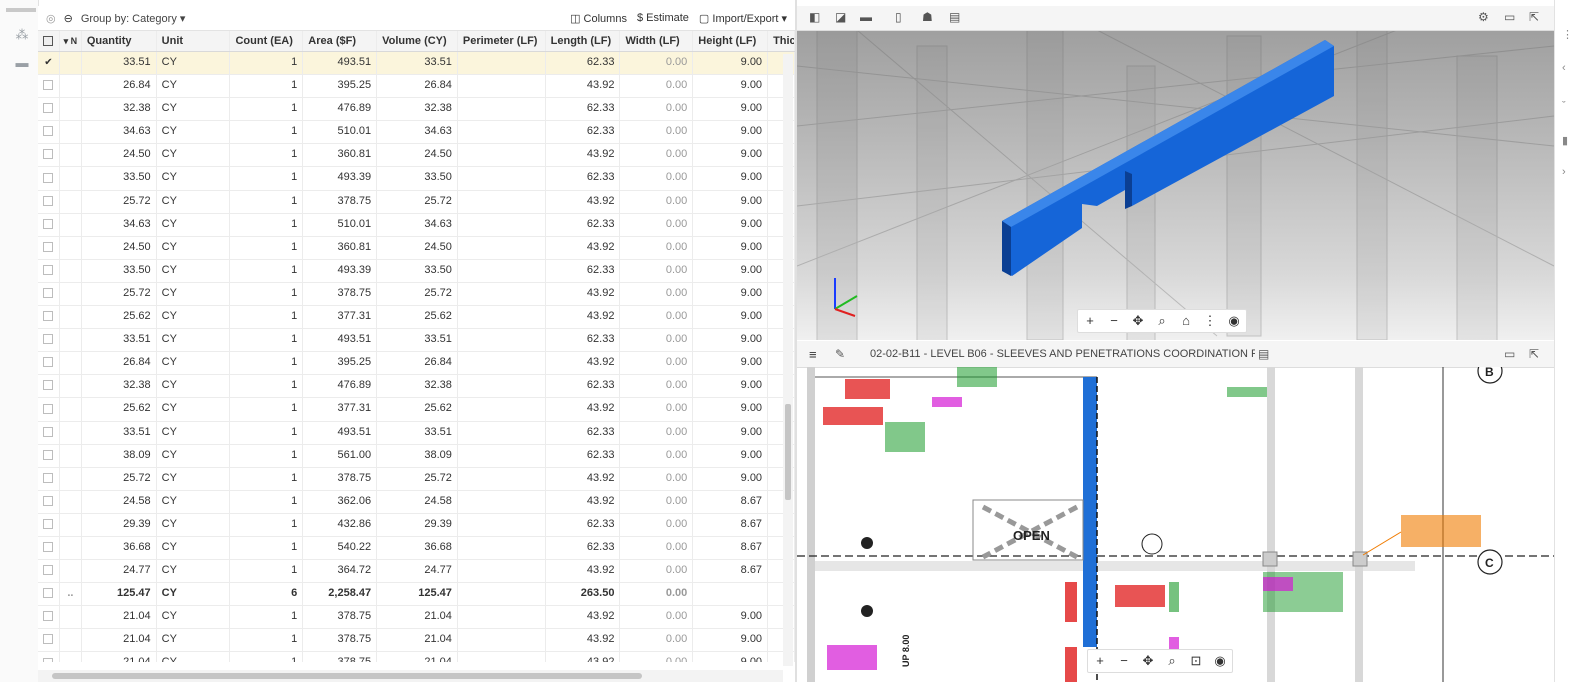  What do you see at coordinates (347, 676) in the screenshot?
I see `horizontal-scroll-thumb` at bounding box center [347, 676].